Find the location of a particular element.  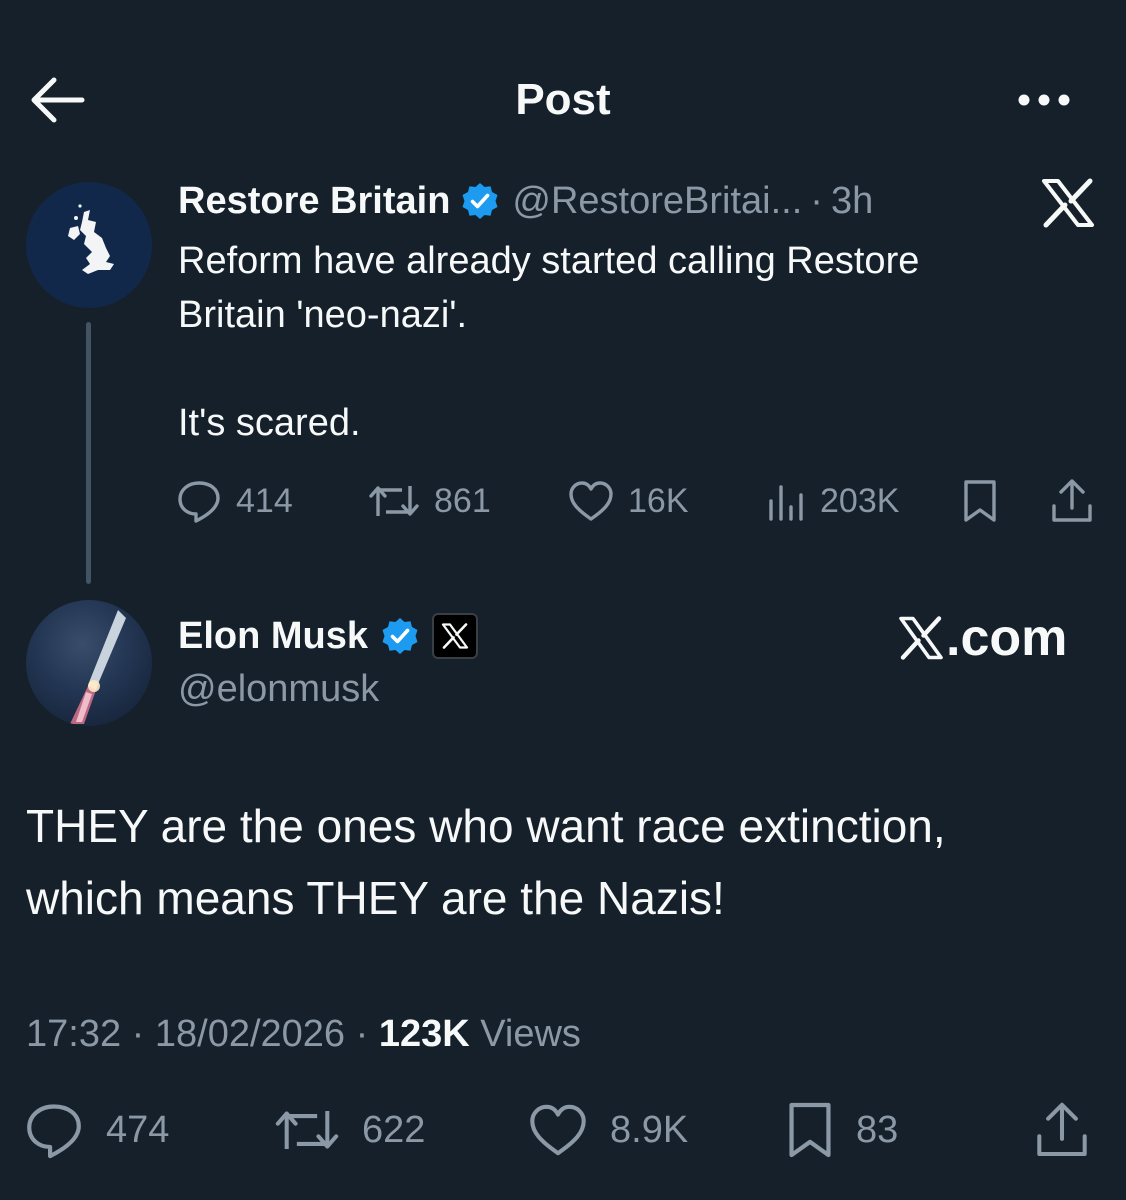

more-options-button is located at coordinates (1044, 100).